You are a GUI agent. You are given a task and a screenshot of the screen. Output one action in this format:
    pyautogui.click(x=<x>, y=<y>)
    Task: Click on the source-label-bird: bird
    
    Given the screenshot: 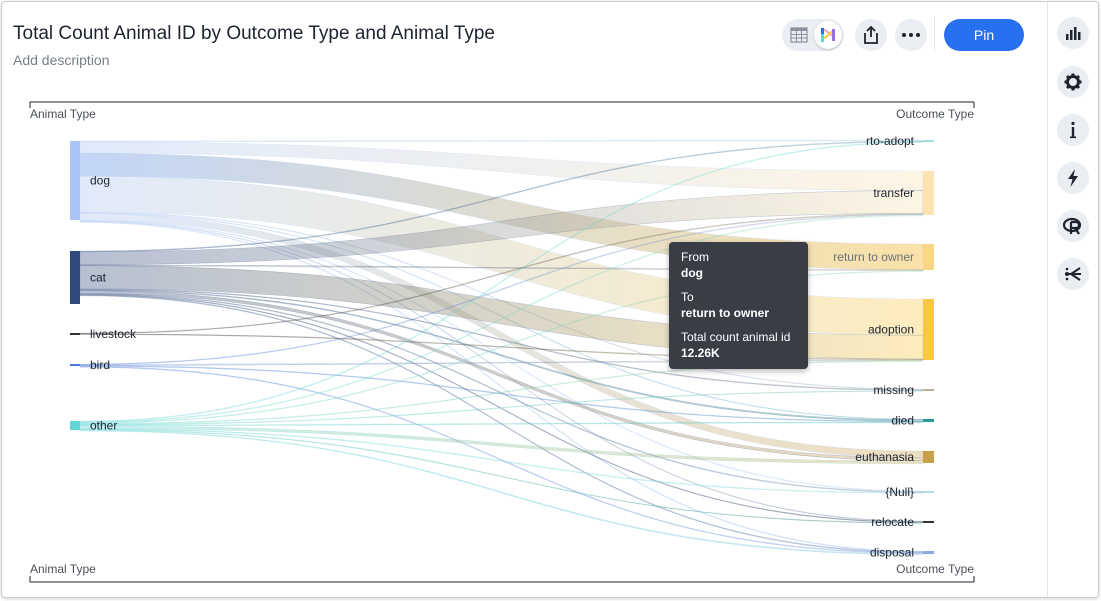 What is the action you would take?
    pyautogui.click(x=100, y=365)
    